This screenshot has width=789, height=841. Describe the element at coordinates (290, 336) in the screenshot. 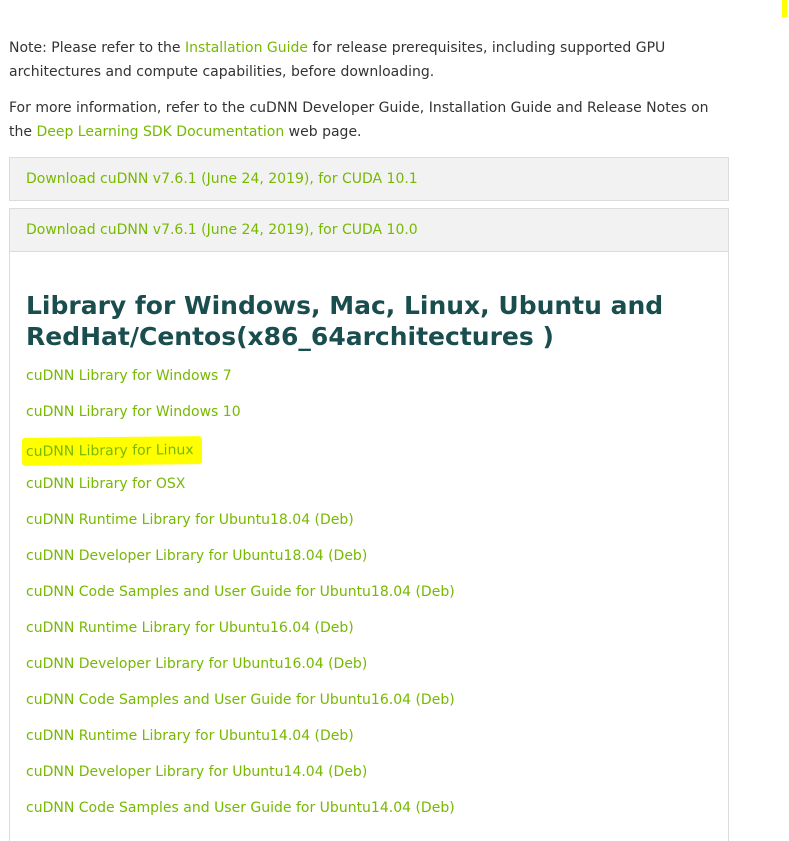

I see `title-line-2: RedHat/Centos(x86_64architectures )` at that location.